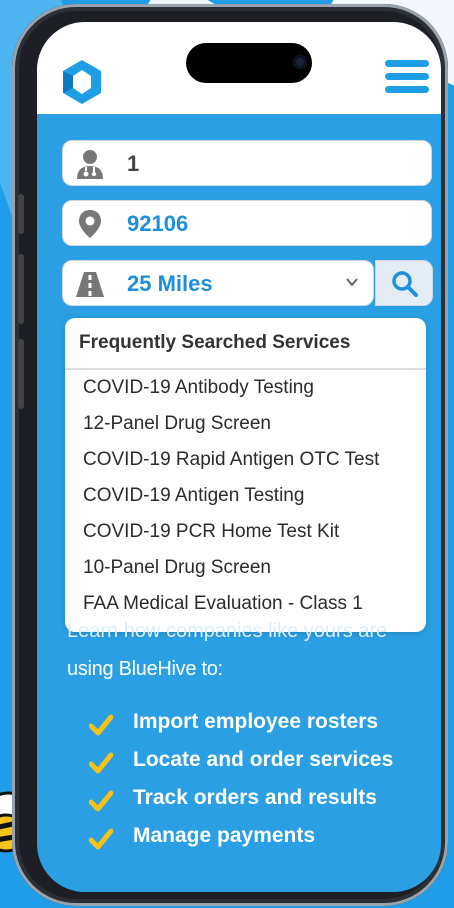 This screenshot has height=908, width=454. I want to click on doctor-icon, so click(90, 164).